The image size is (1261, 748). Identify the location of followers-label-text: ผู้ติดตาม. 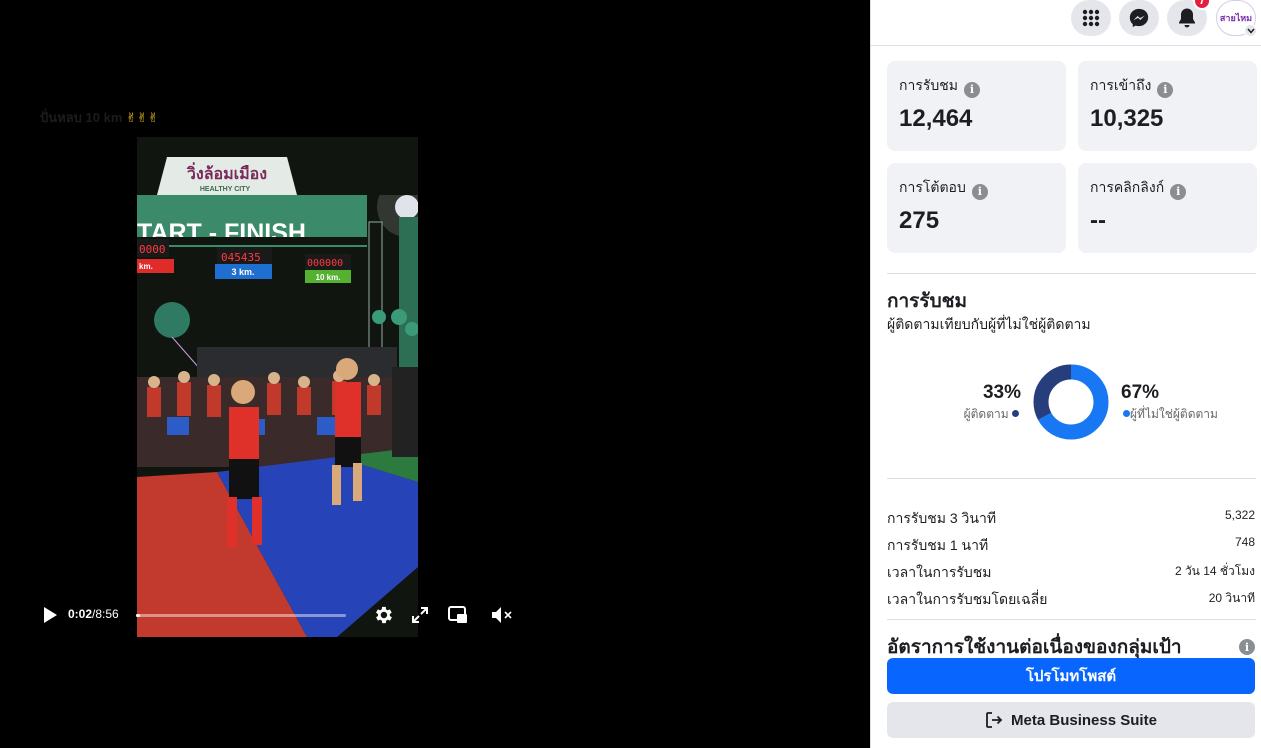
(986, 414).